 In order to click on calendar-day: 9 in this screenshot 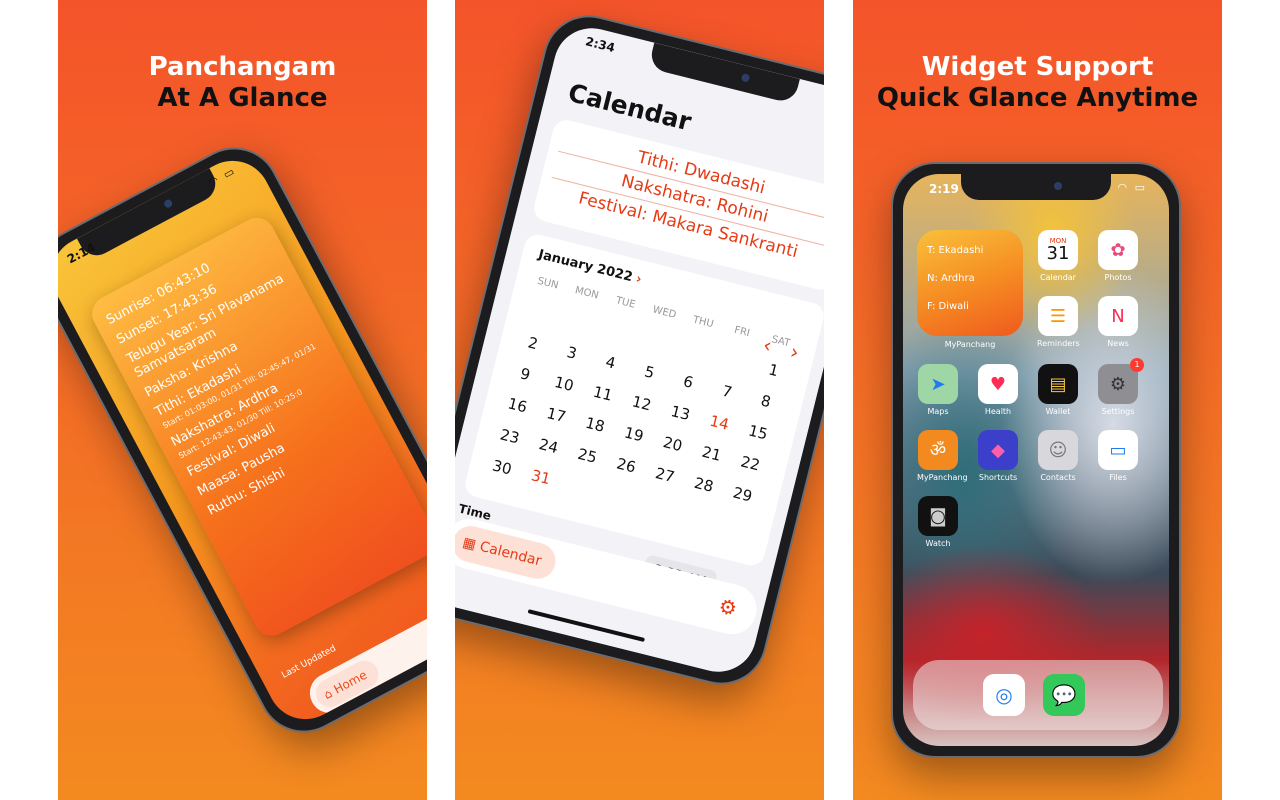, I will do `click(525, 374)`.